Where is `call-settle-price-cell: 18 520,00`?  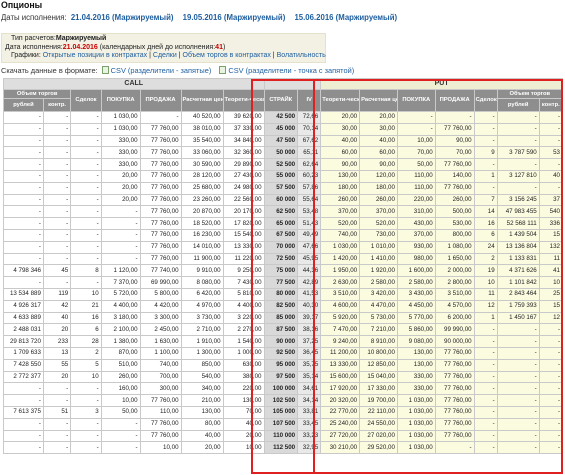 call-settle-price-cell: 18 520,00 is located at coordinates (202, 223).